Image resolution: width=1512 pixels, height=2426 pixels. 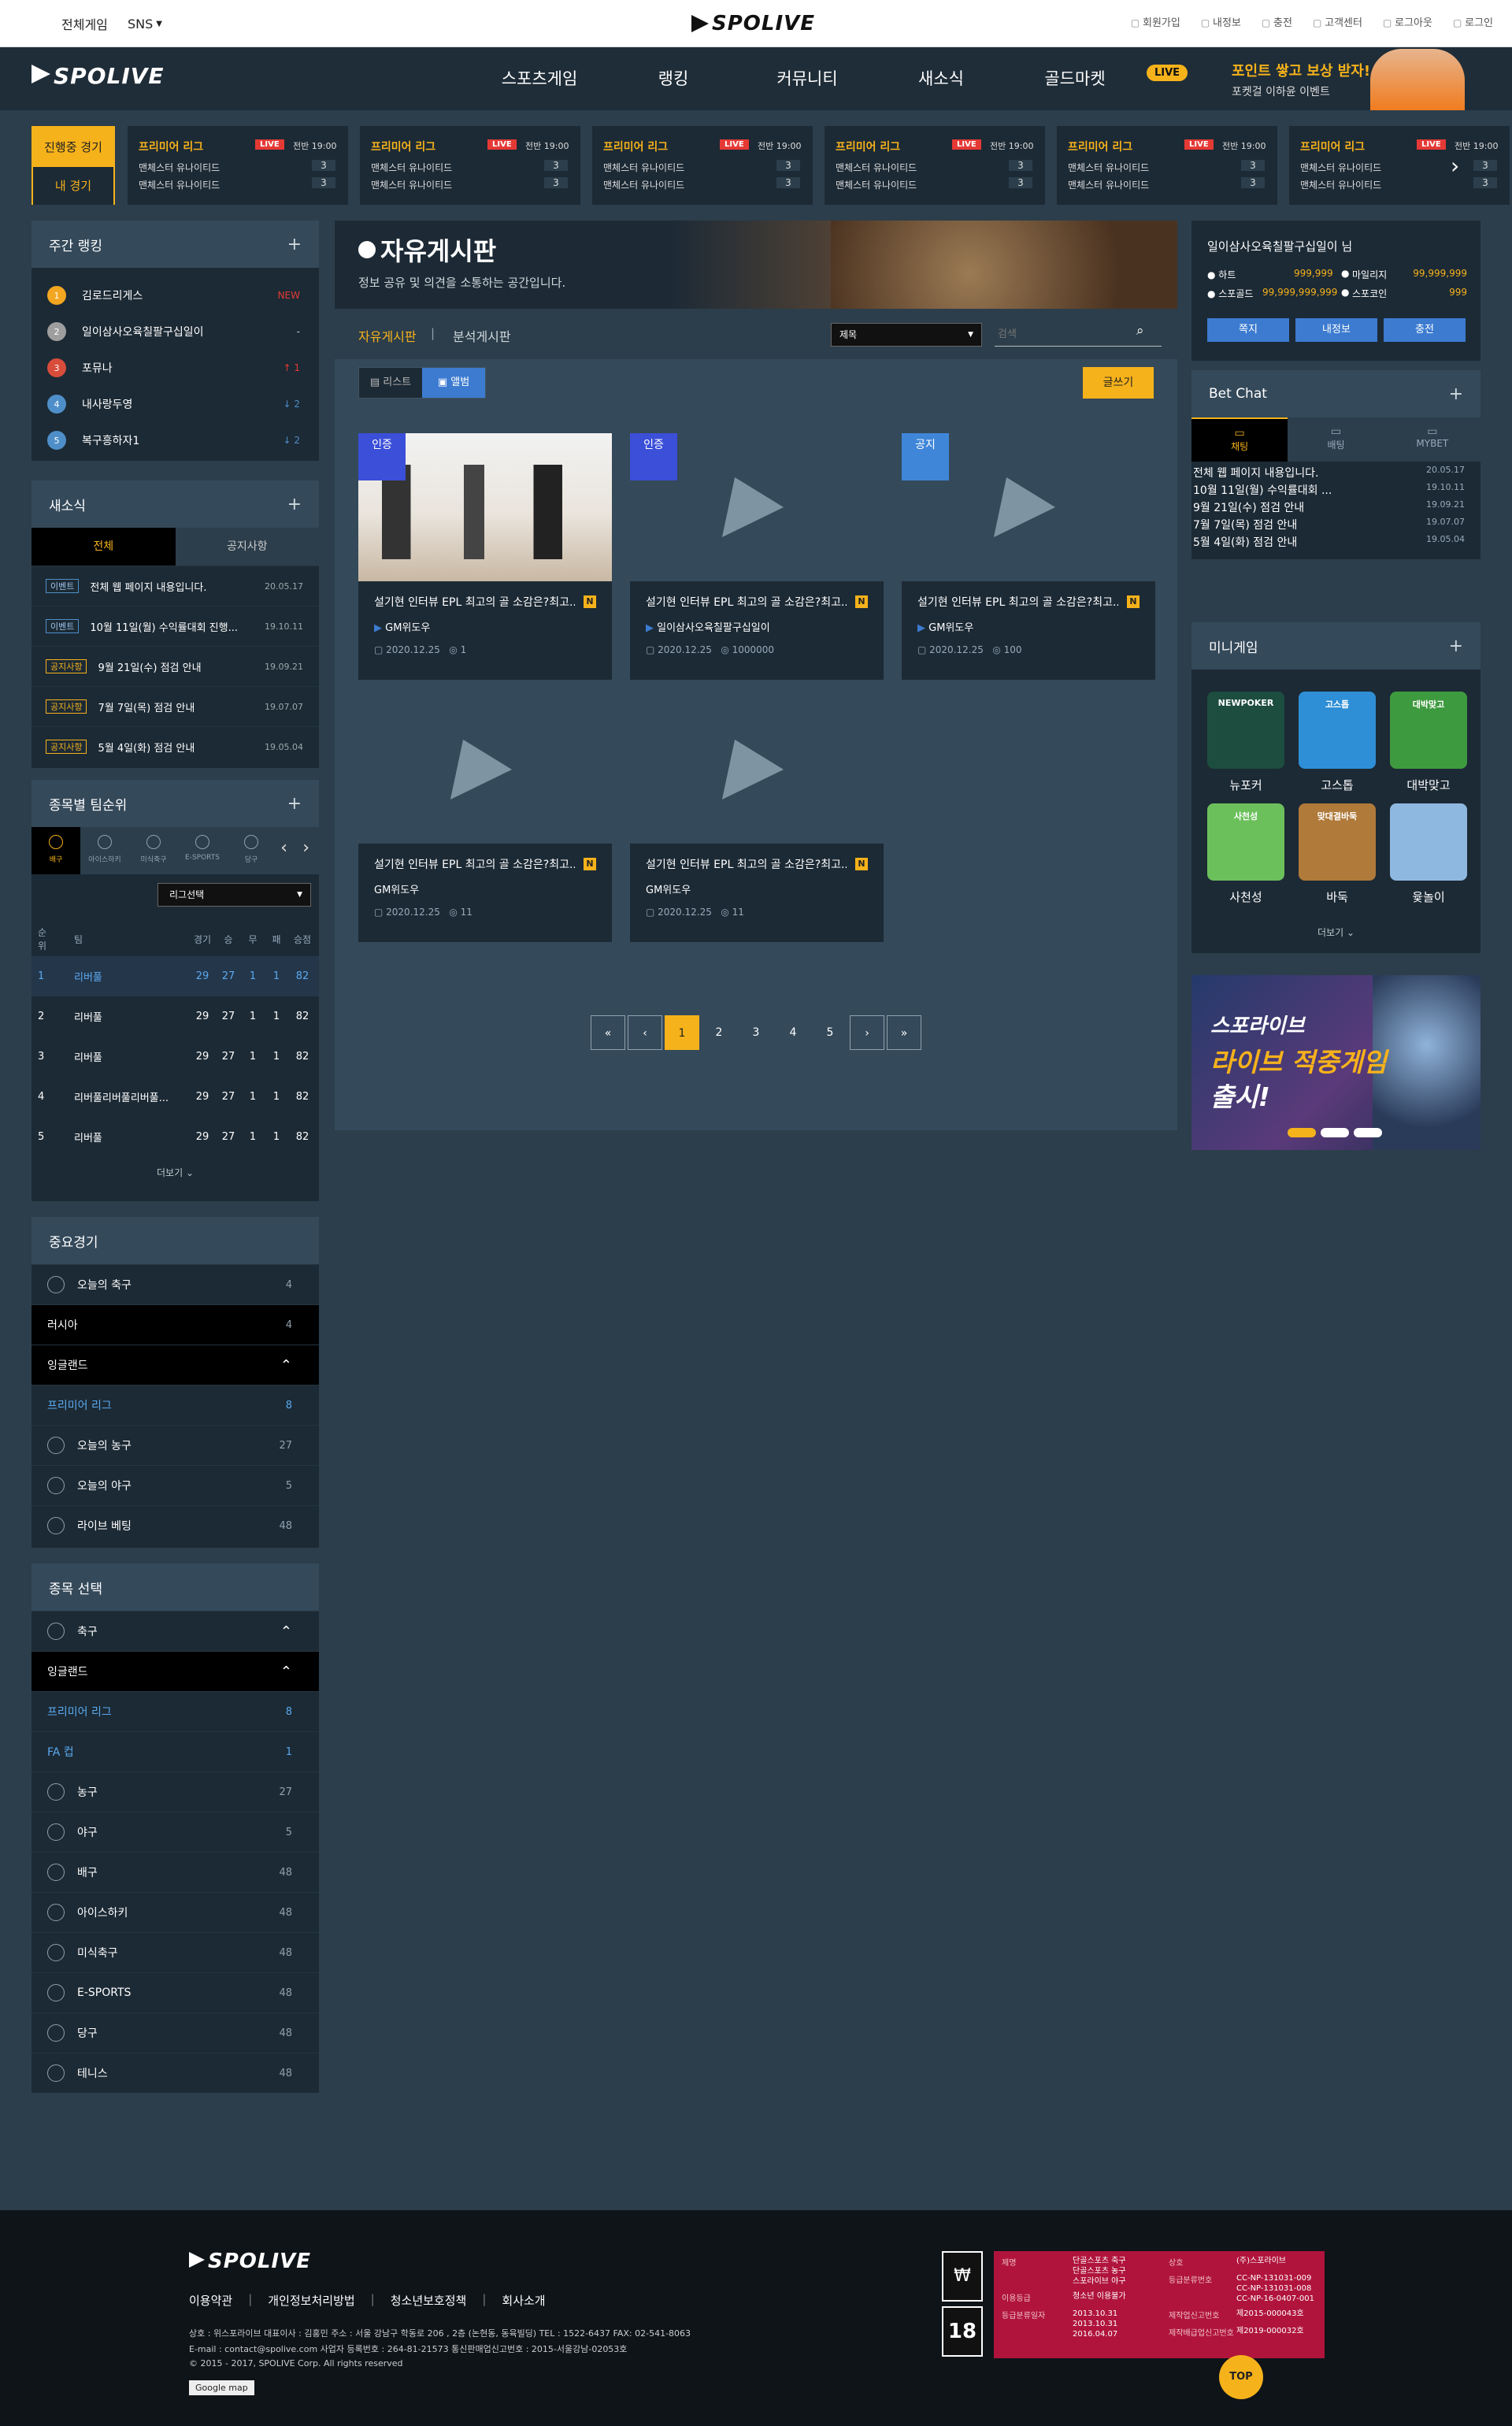 I want to click on sport-row: 배구 48, so click(x=175, y=1872).